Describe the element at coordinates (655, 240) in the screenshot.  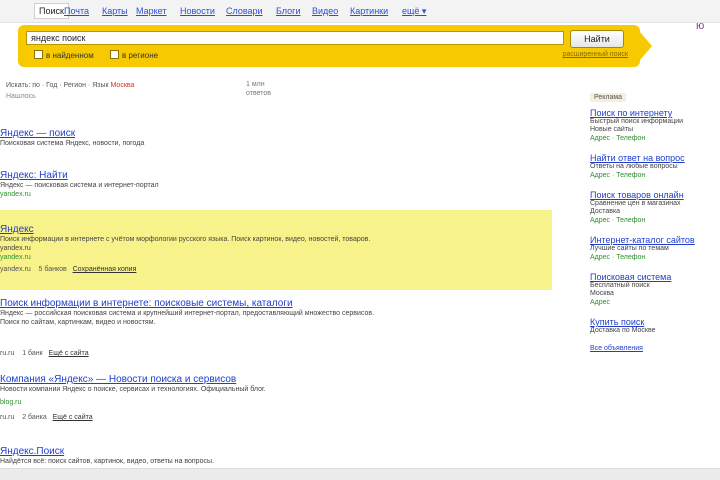
I see `ad-title: Интернет-каталог сайтов` at that location.